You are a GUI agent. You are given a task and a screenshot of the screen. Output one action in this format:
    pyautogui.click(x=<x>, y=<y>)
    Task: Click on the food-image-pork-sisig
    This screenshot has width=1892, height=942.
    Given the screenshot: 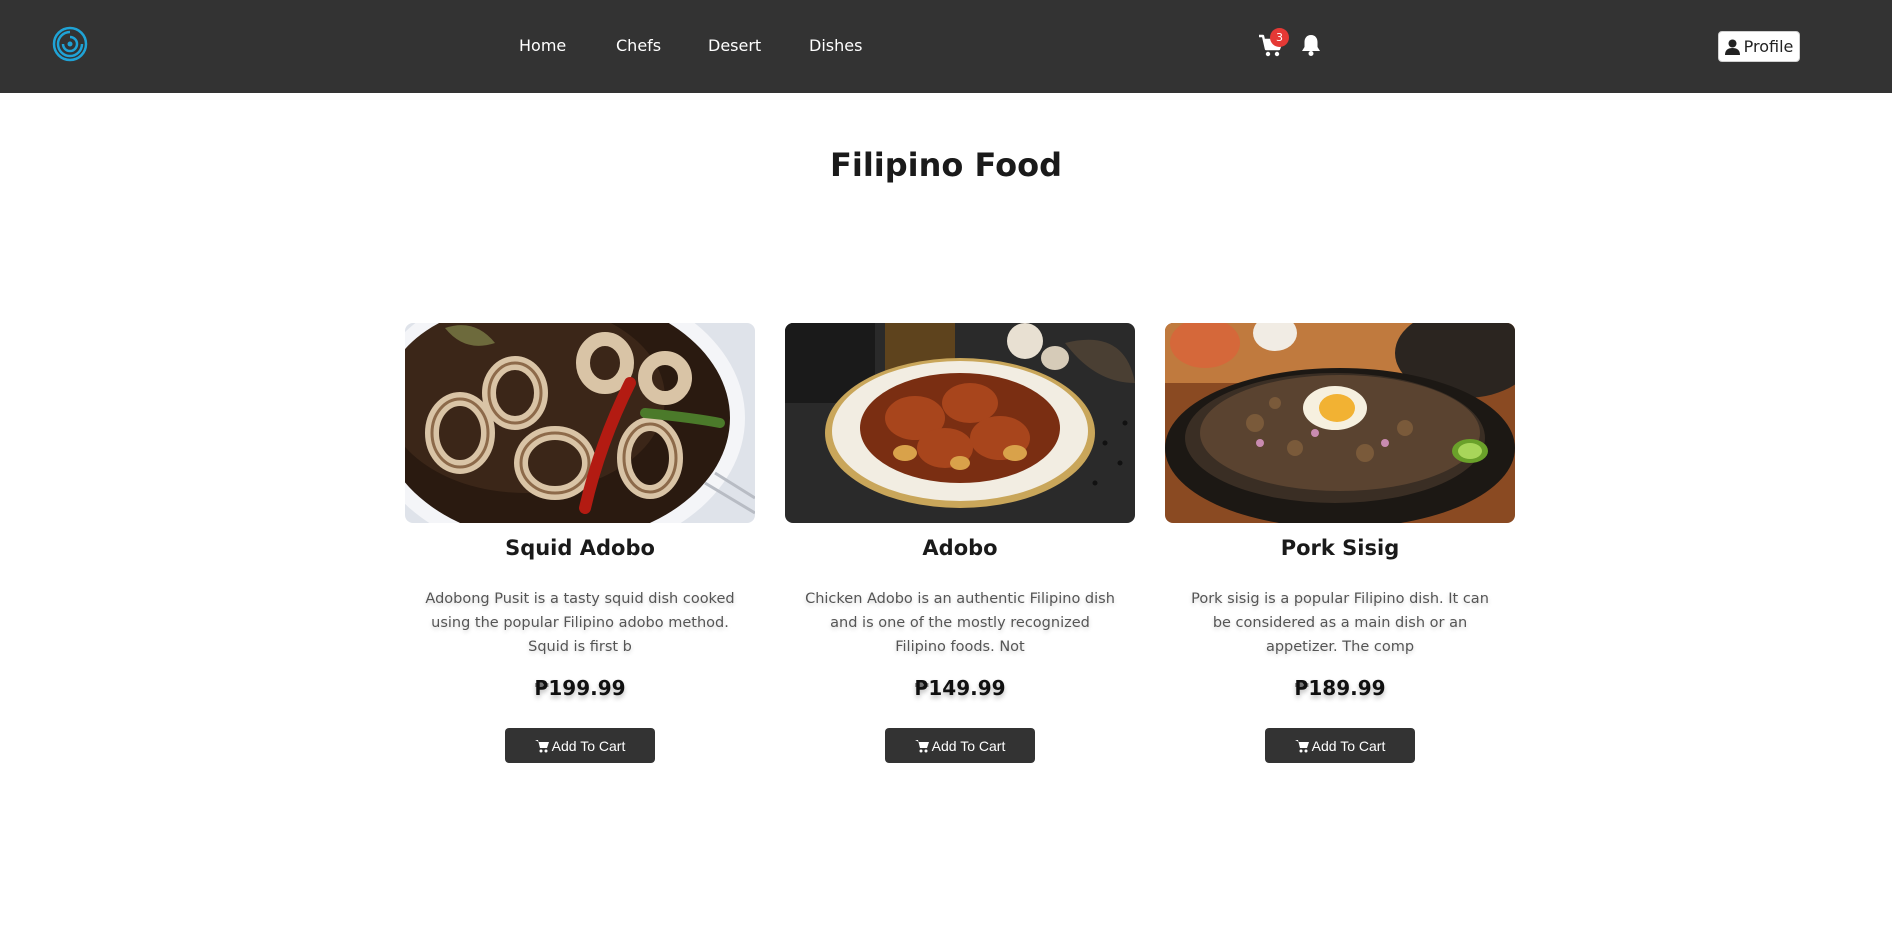 What is the action you would take?
    pyautogui.click(x=1340, y=423)
    